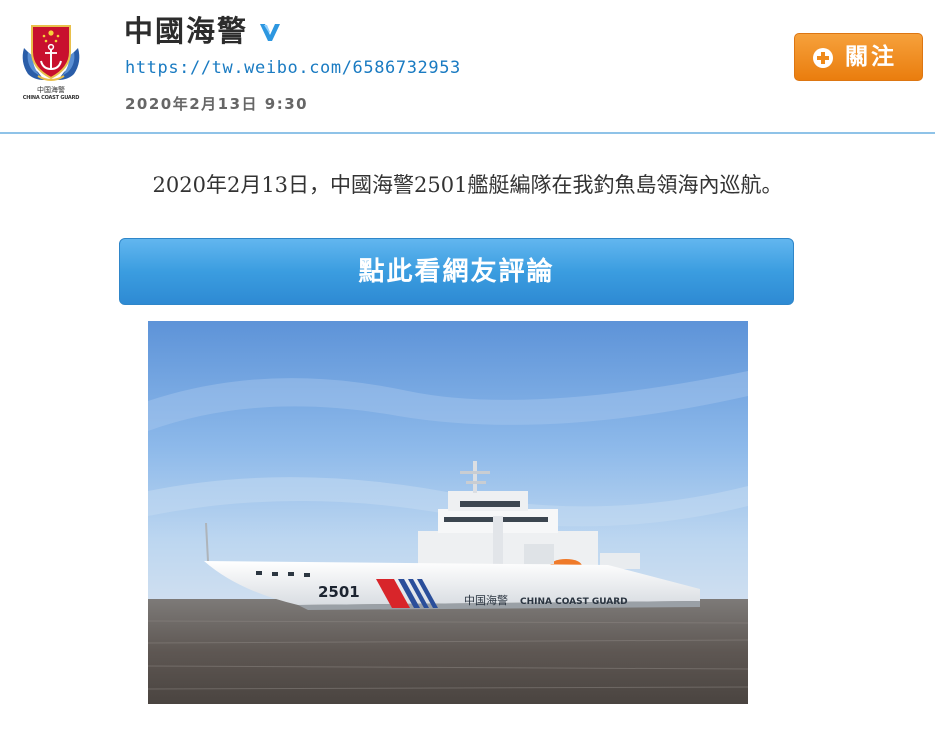  I want to click on follow-button: 關注, so click(858, 57).